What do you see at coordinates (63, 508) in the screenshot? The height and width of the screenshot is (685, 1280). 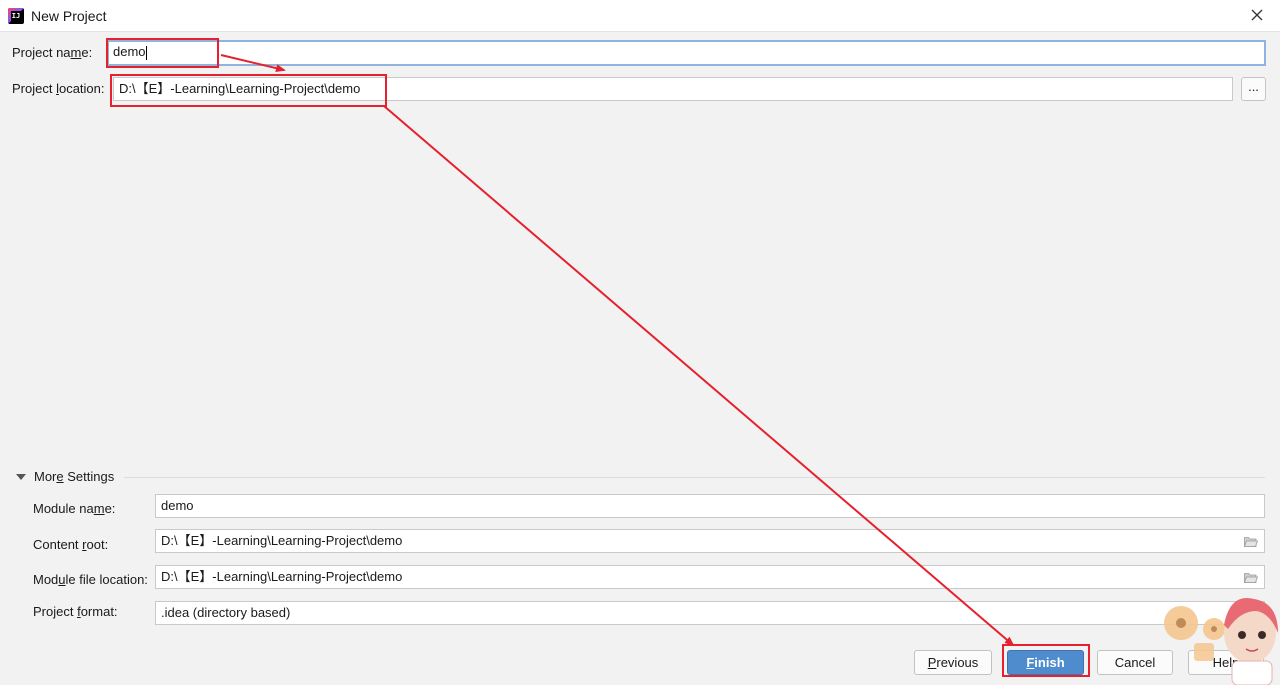 I see `module-name-label-text: Module na` at bounding box center [63, 508].